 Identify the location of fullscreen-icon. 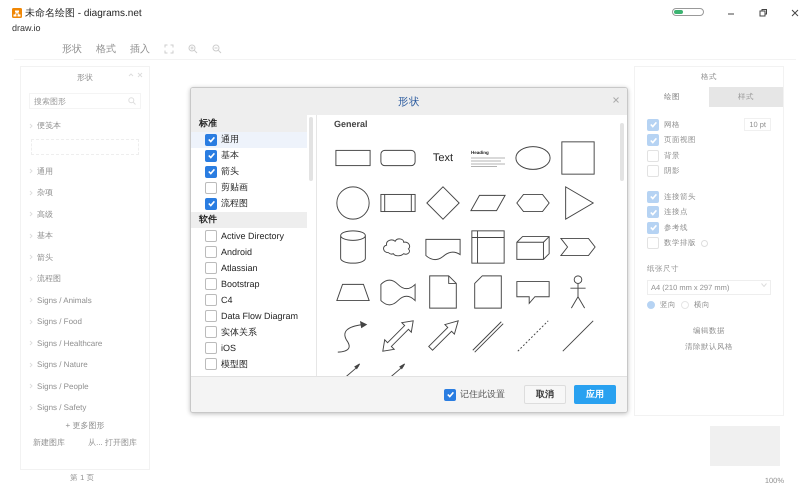
(169, 49).